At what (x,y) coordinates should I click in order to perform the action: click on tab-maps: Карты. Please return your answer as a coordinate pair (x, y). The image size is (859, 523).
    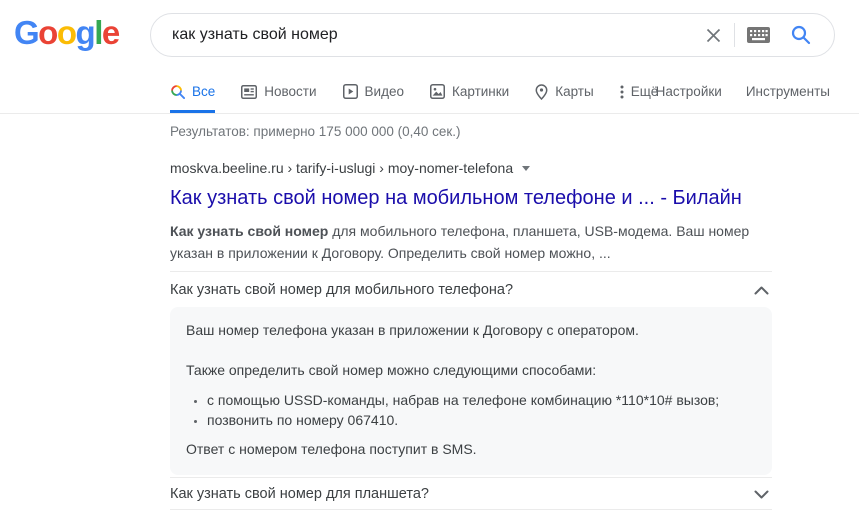
    Looking at the image, I should click on (564, 91).